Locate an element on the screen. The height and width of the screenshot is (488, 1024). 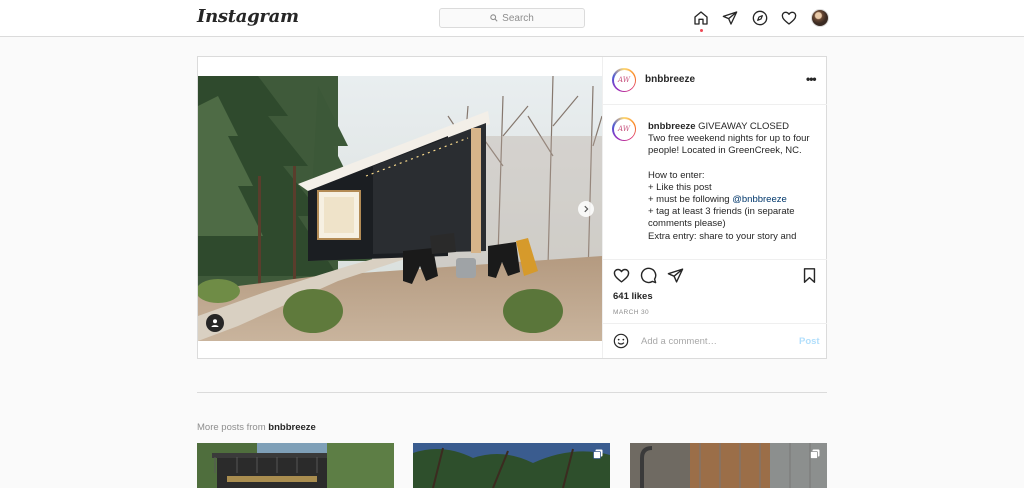
like-button is located at coordinates (621, 275).